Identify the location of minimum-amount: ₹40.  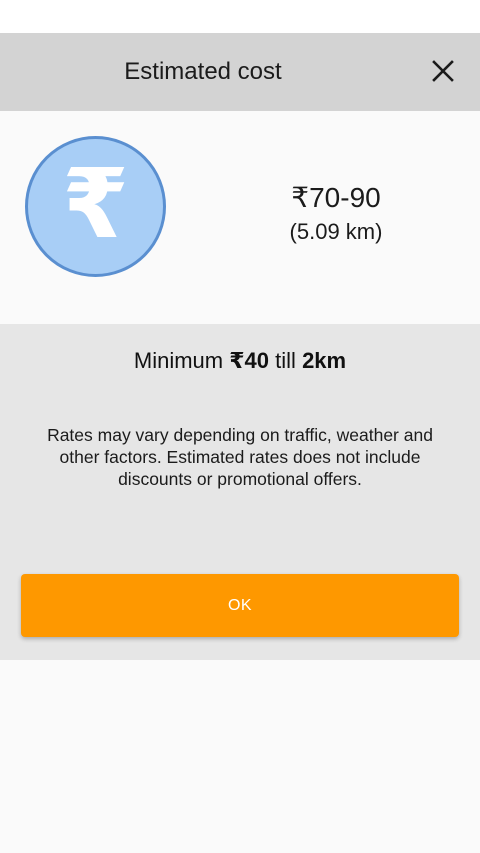
(249, 360).